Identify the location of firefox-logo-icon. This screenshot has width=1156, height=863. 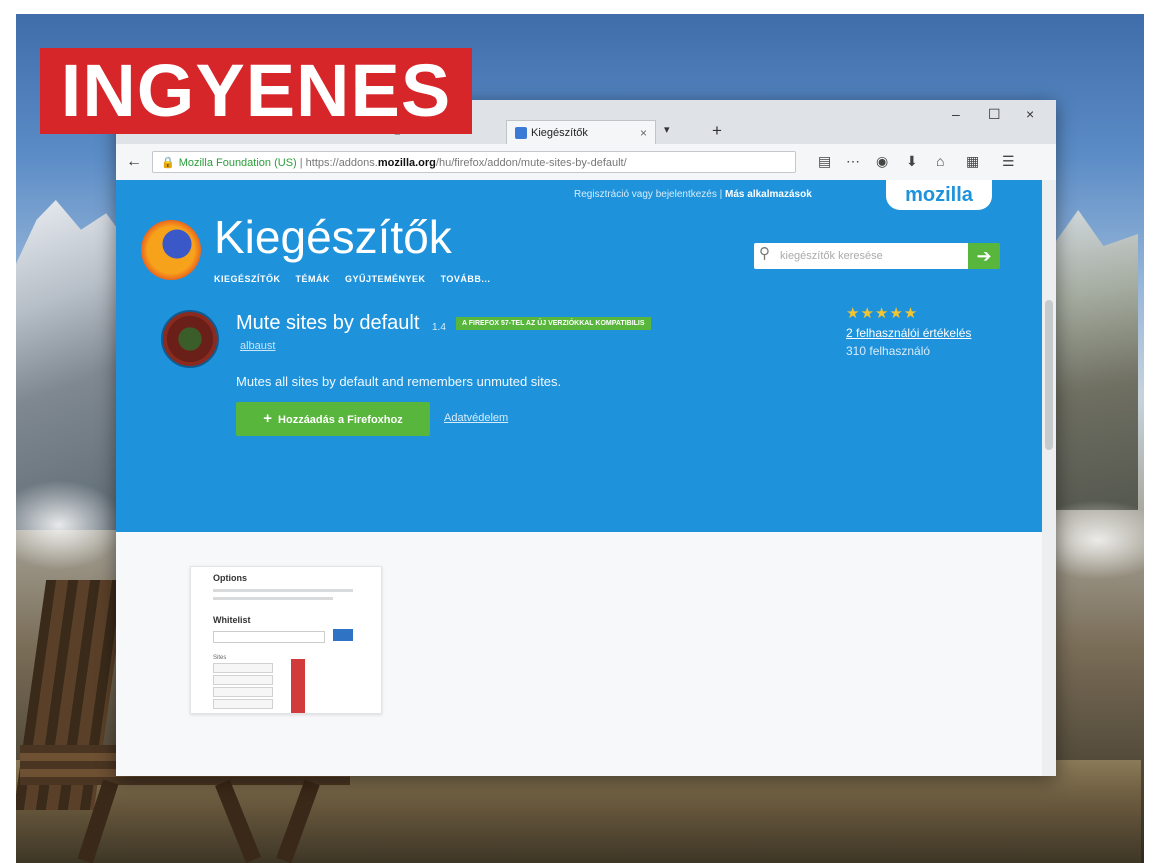
(171, 250).